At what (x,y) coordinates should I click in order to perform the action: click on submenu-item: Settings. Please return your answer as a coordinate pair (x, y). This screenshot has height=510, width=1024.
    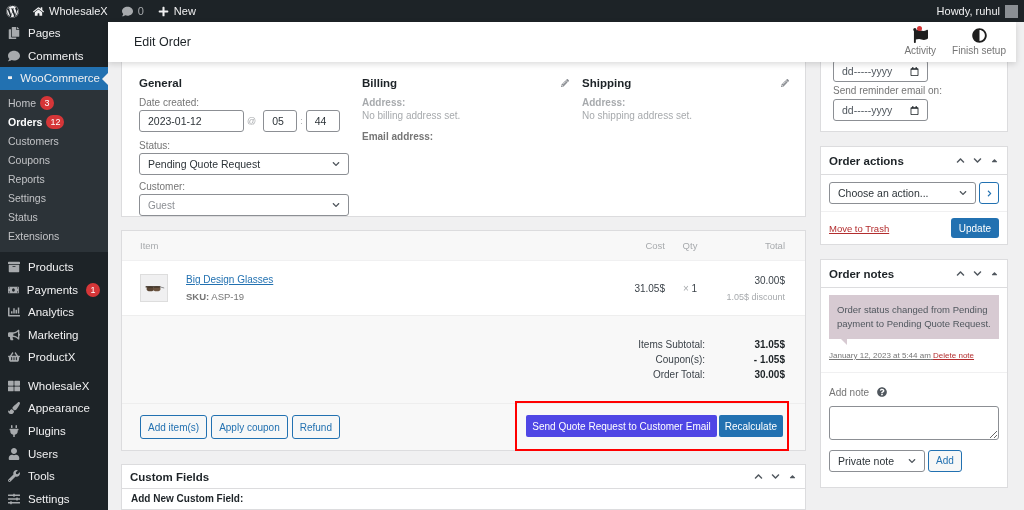
    Looking at the image, I should click on (54, 198).